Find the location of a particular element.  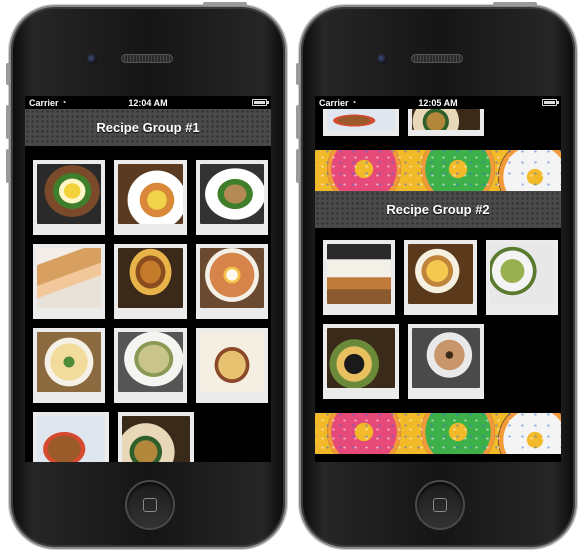

recipe-thumbnail-eggs-dish is located at coordinates (69, 197).